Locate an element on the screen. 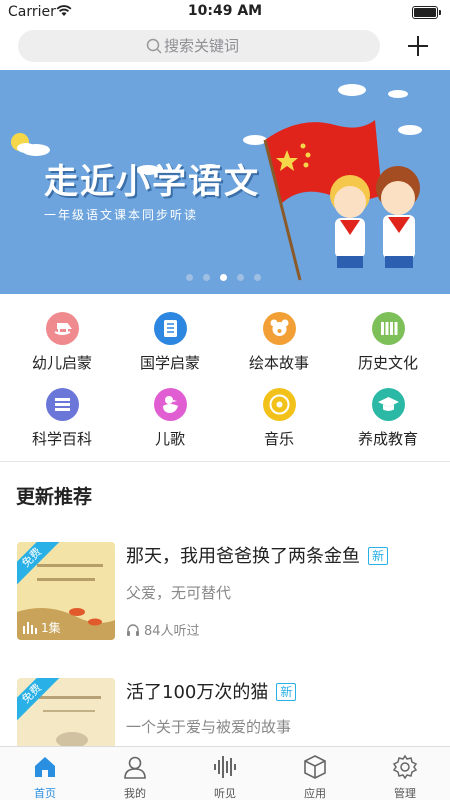 This screenshot has width=450, height=800. tab-bar: 首页 我的 听见 应用 管理 is located at coordinates (225, 773).